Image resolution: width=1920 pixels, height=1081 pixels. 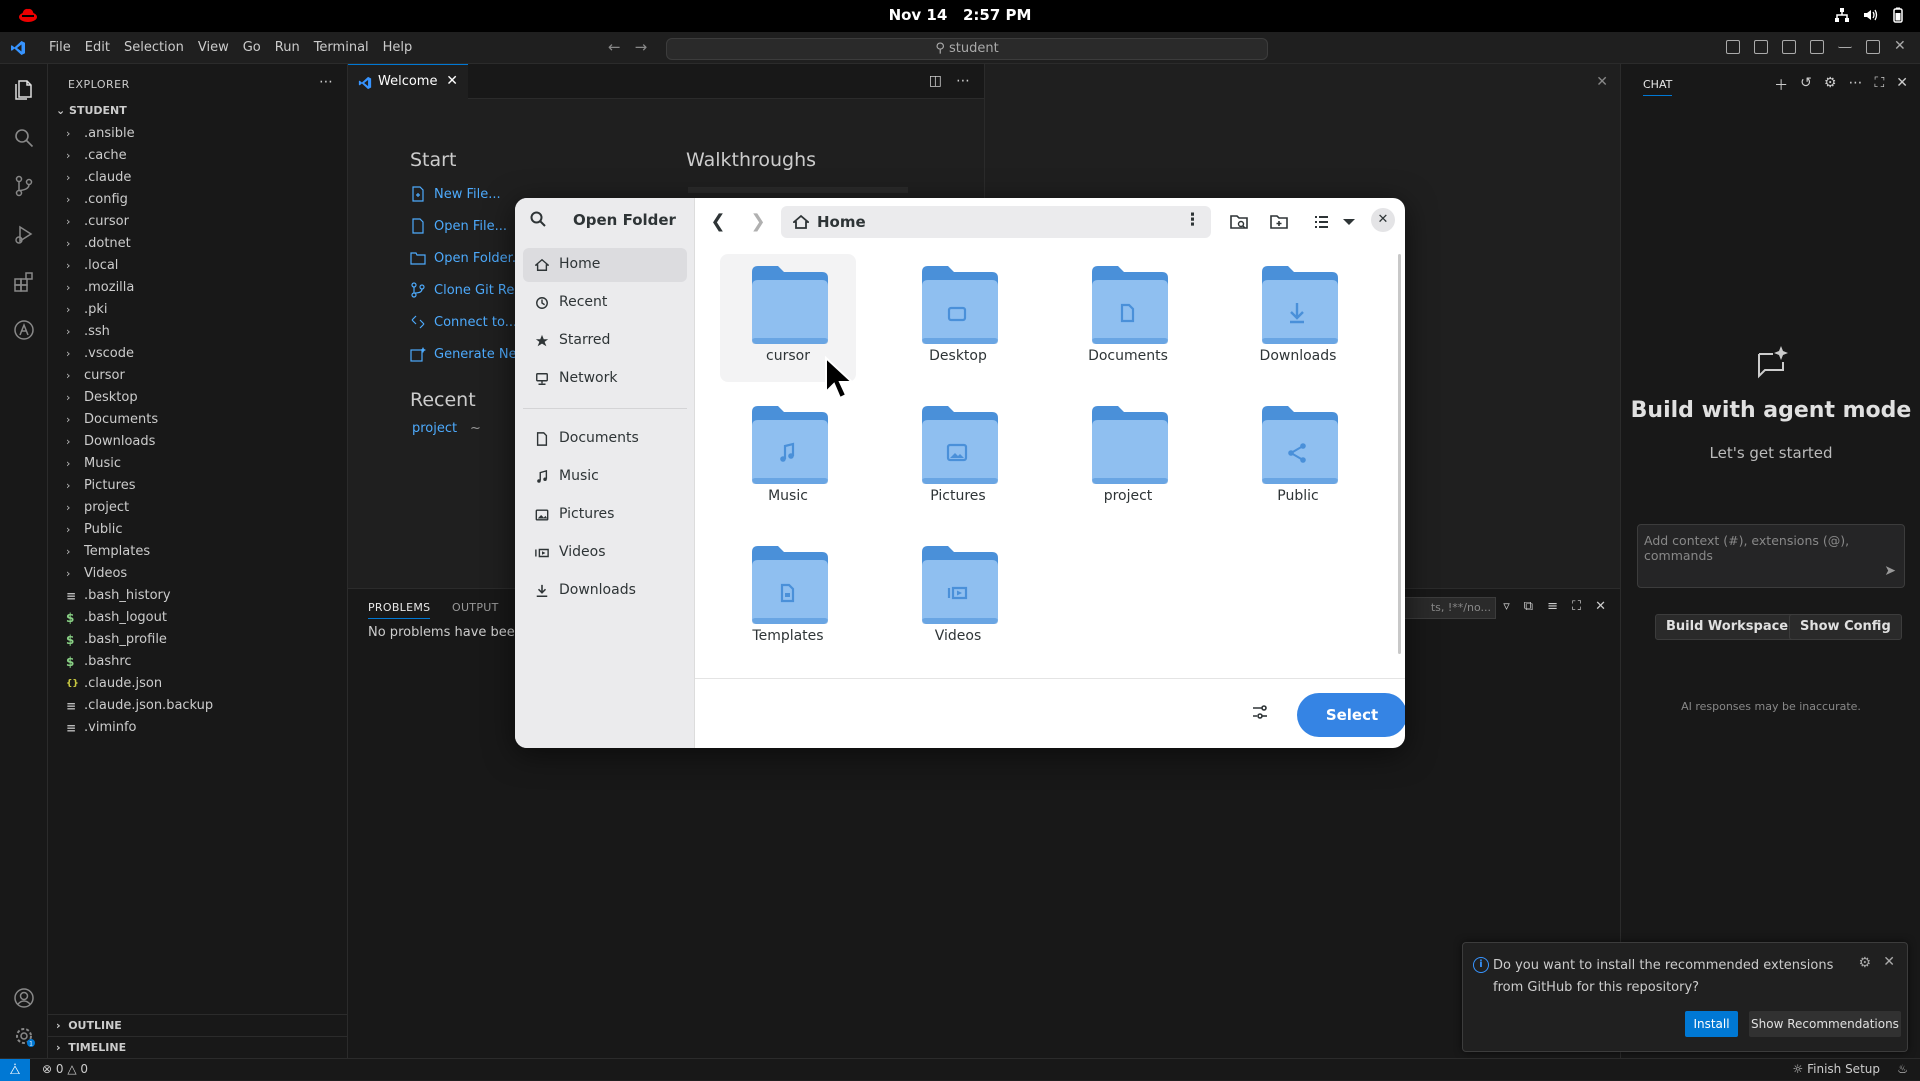 I want to click on notifications-bell-icon: ♨, so click(x=1902, y=1069).